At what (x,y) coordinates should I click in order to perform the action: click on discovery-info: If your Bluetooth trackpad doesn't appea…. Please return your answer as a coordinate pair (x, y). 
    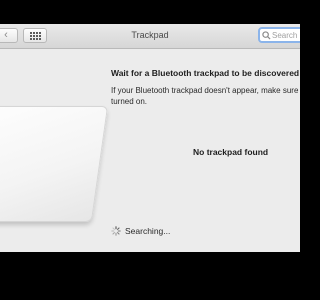
    Looking at the image, I should click on (205, 96).